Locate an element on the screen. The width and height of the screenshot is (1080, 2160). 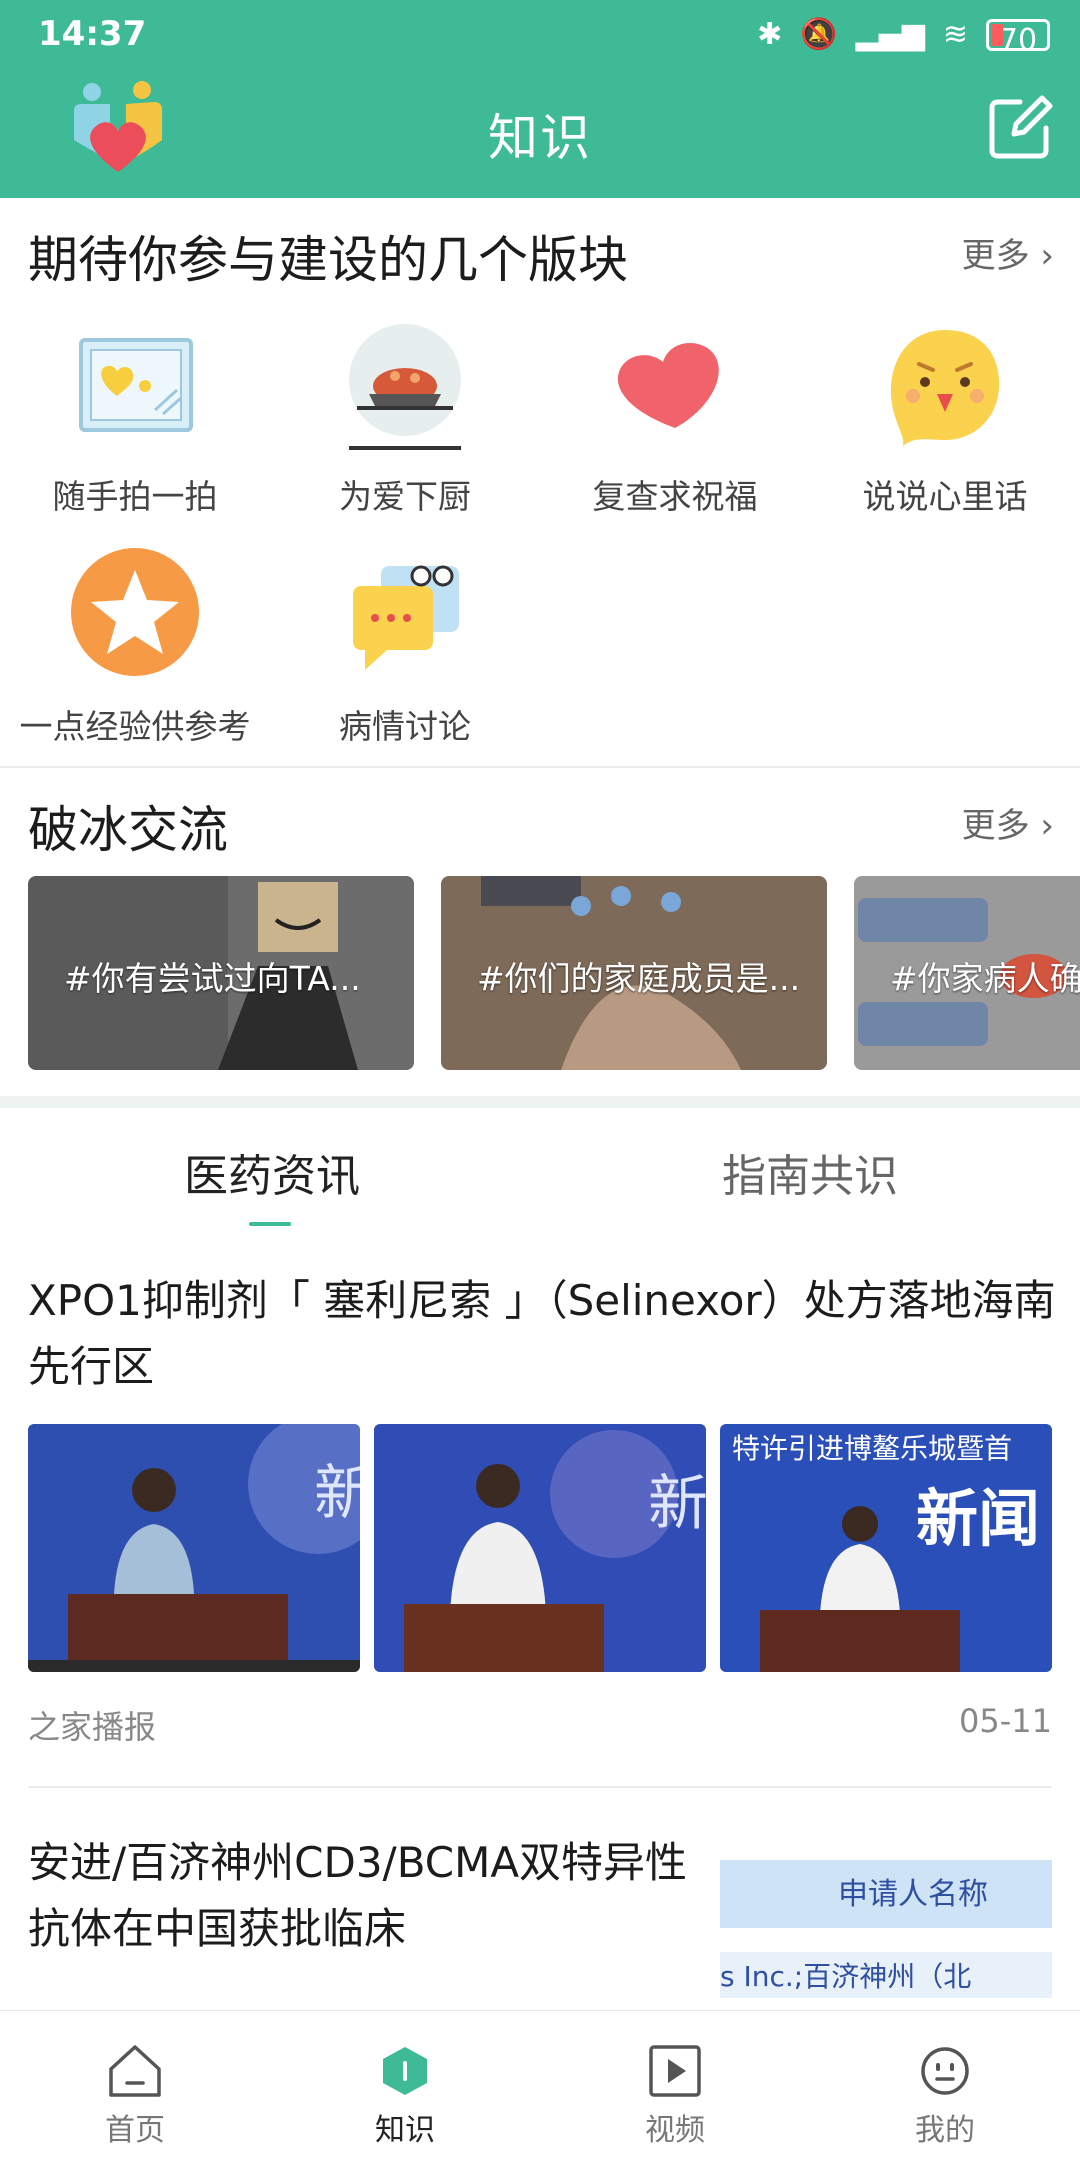
article-date: 05-11 is located at coordinates (1005, 1721).